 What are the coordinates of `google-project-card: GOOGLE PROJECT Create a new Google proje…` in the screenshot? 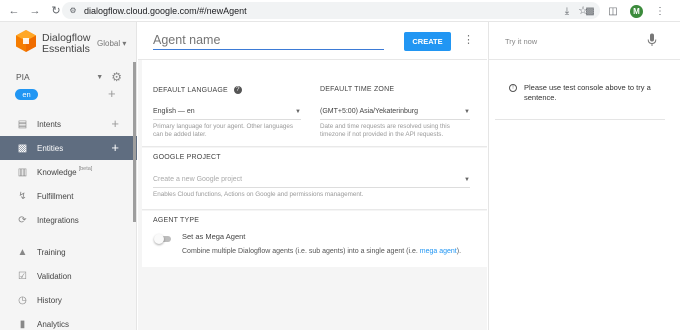 It's located at (314, 179).